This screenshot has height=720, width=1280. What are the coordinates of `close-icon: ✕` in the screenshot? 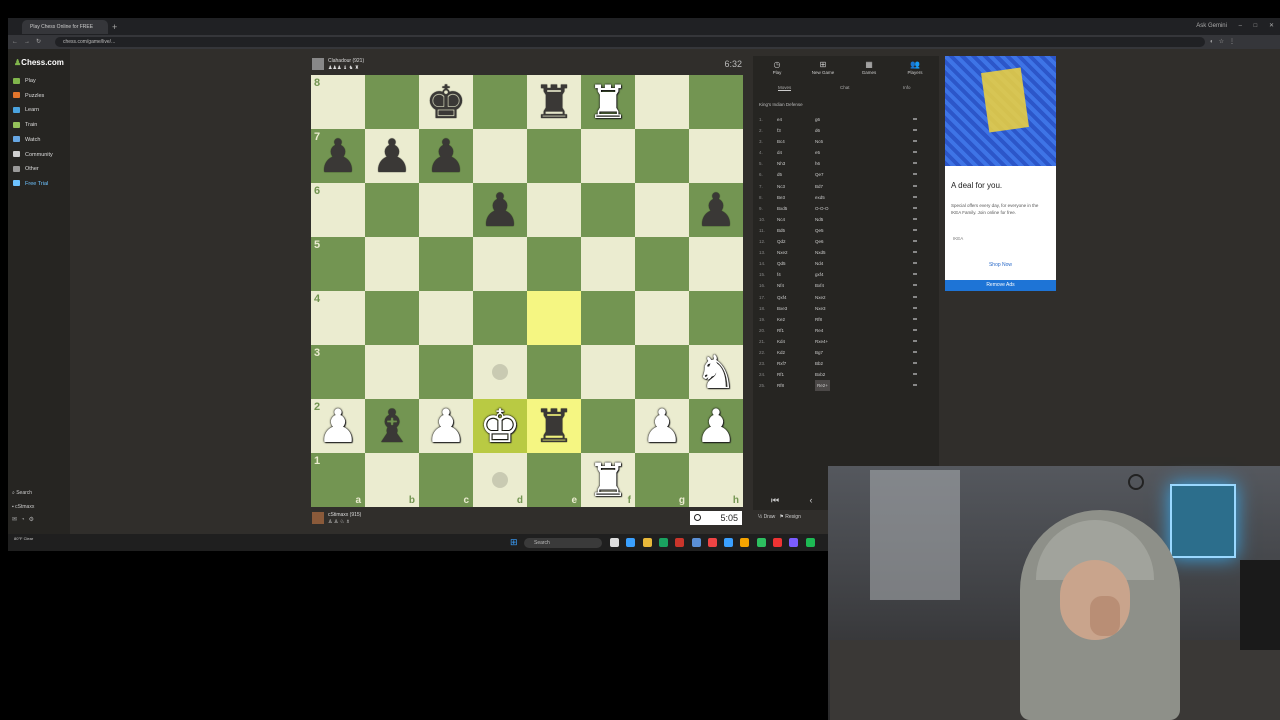 It's located at (1271, 26).